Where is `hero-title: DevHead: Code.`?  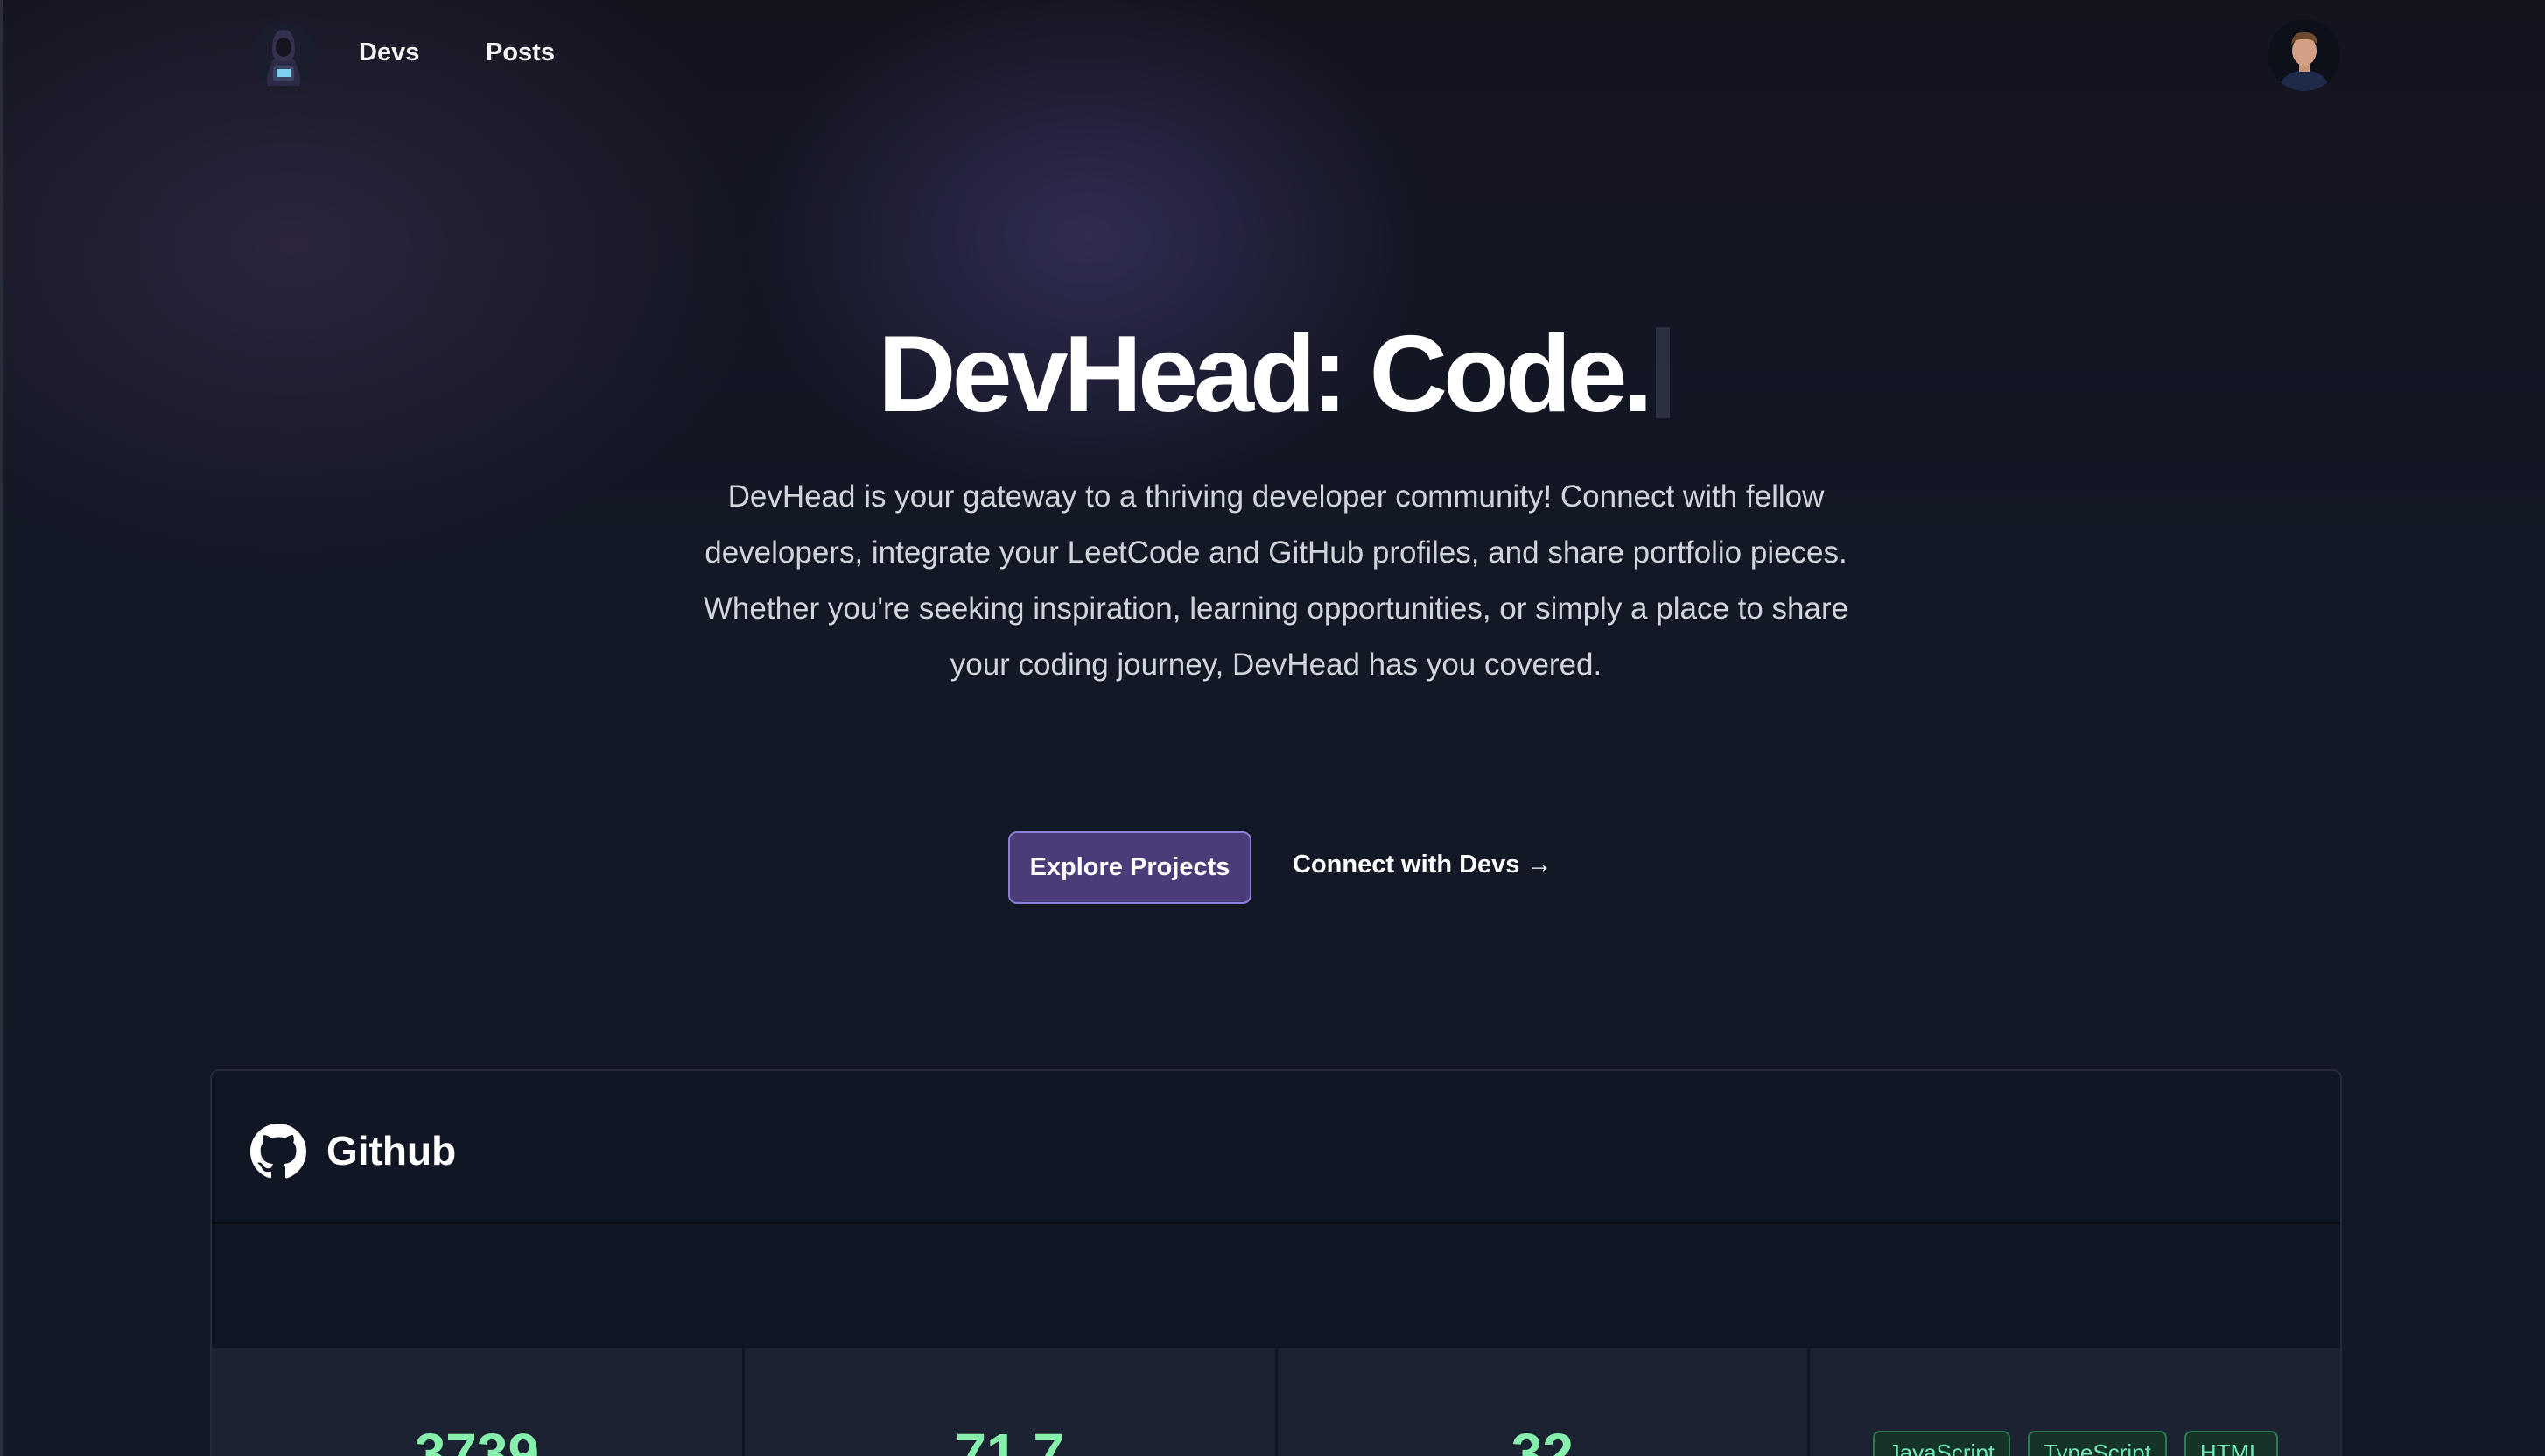
hero-title: DevHead: Code. is located at coordinates (1274, 374).